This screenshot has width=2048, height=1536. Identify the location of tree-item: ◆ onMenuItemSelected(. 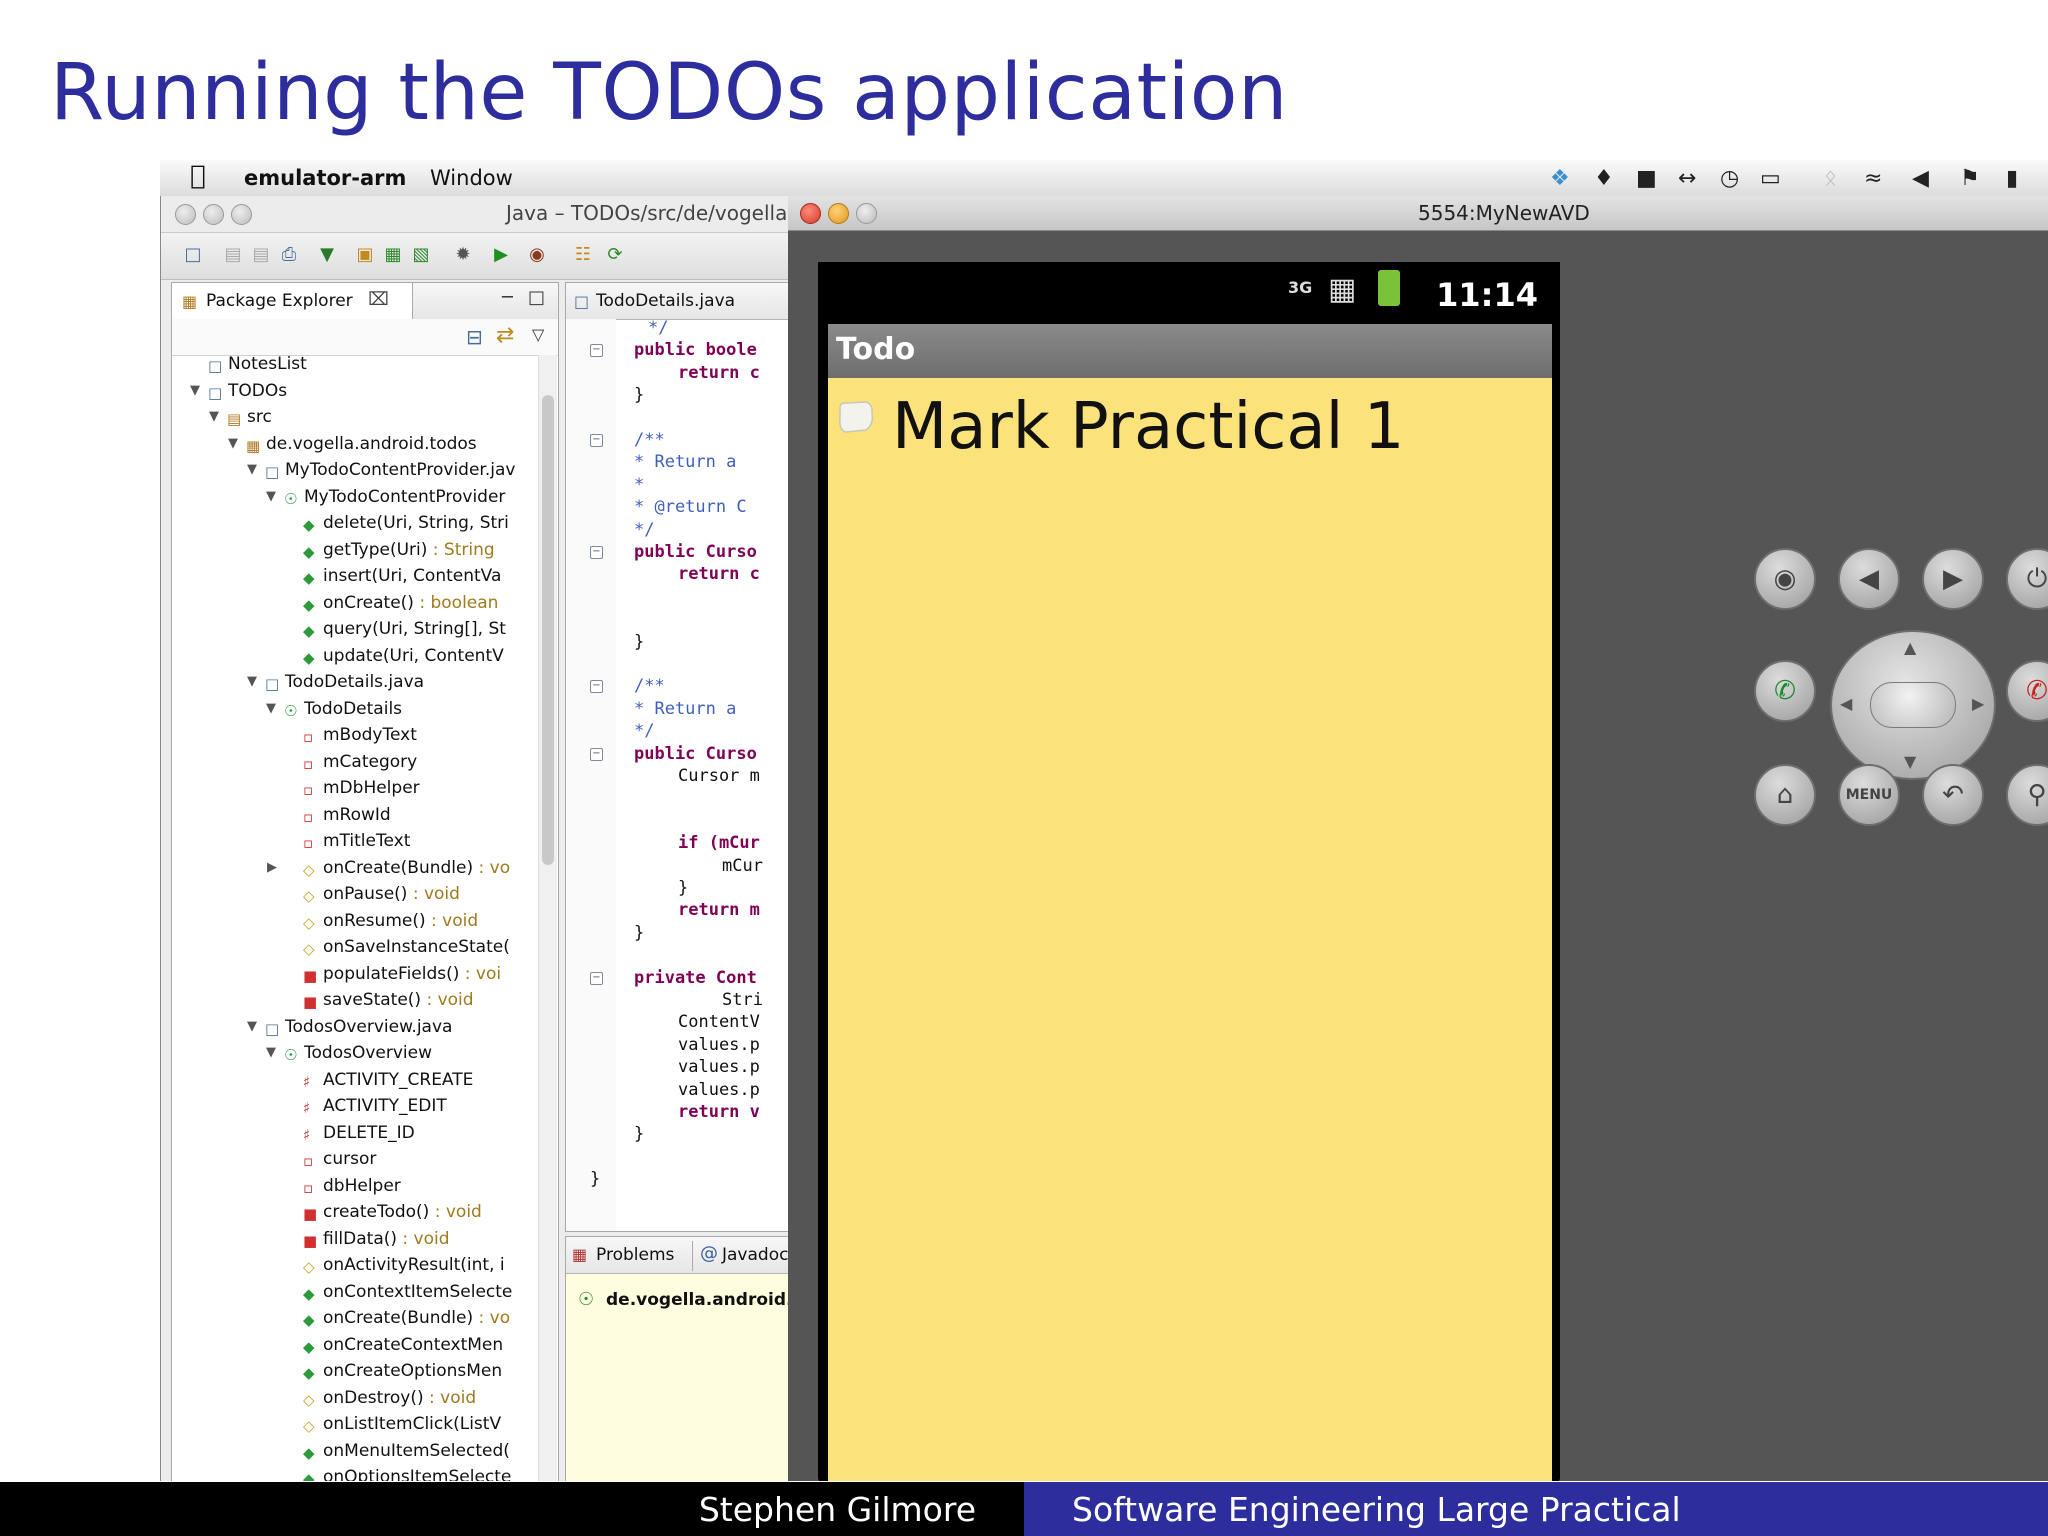
(406, 1451).